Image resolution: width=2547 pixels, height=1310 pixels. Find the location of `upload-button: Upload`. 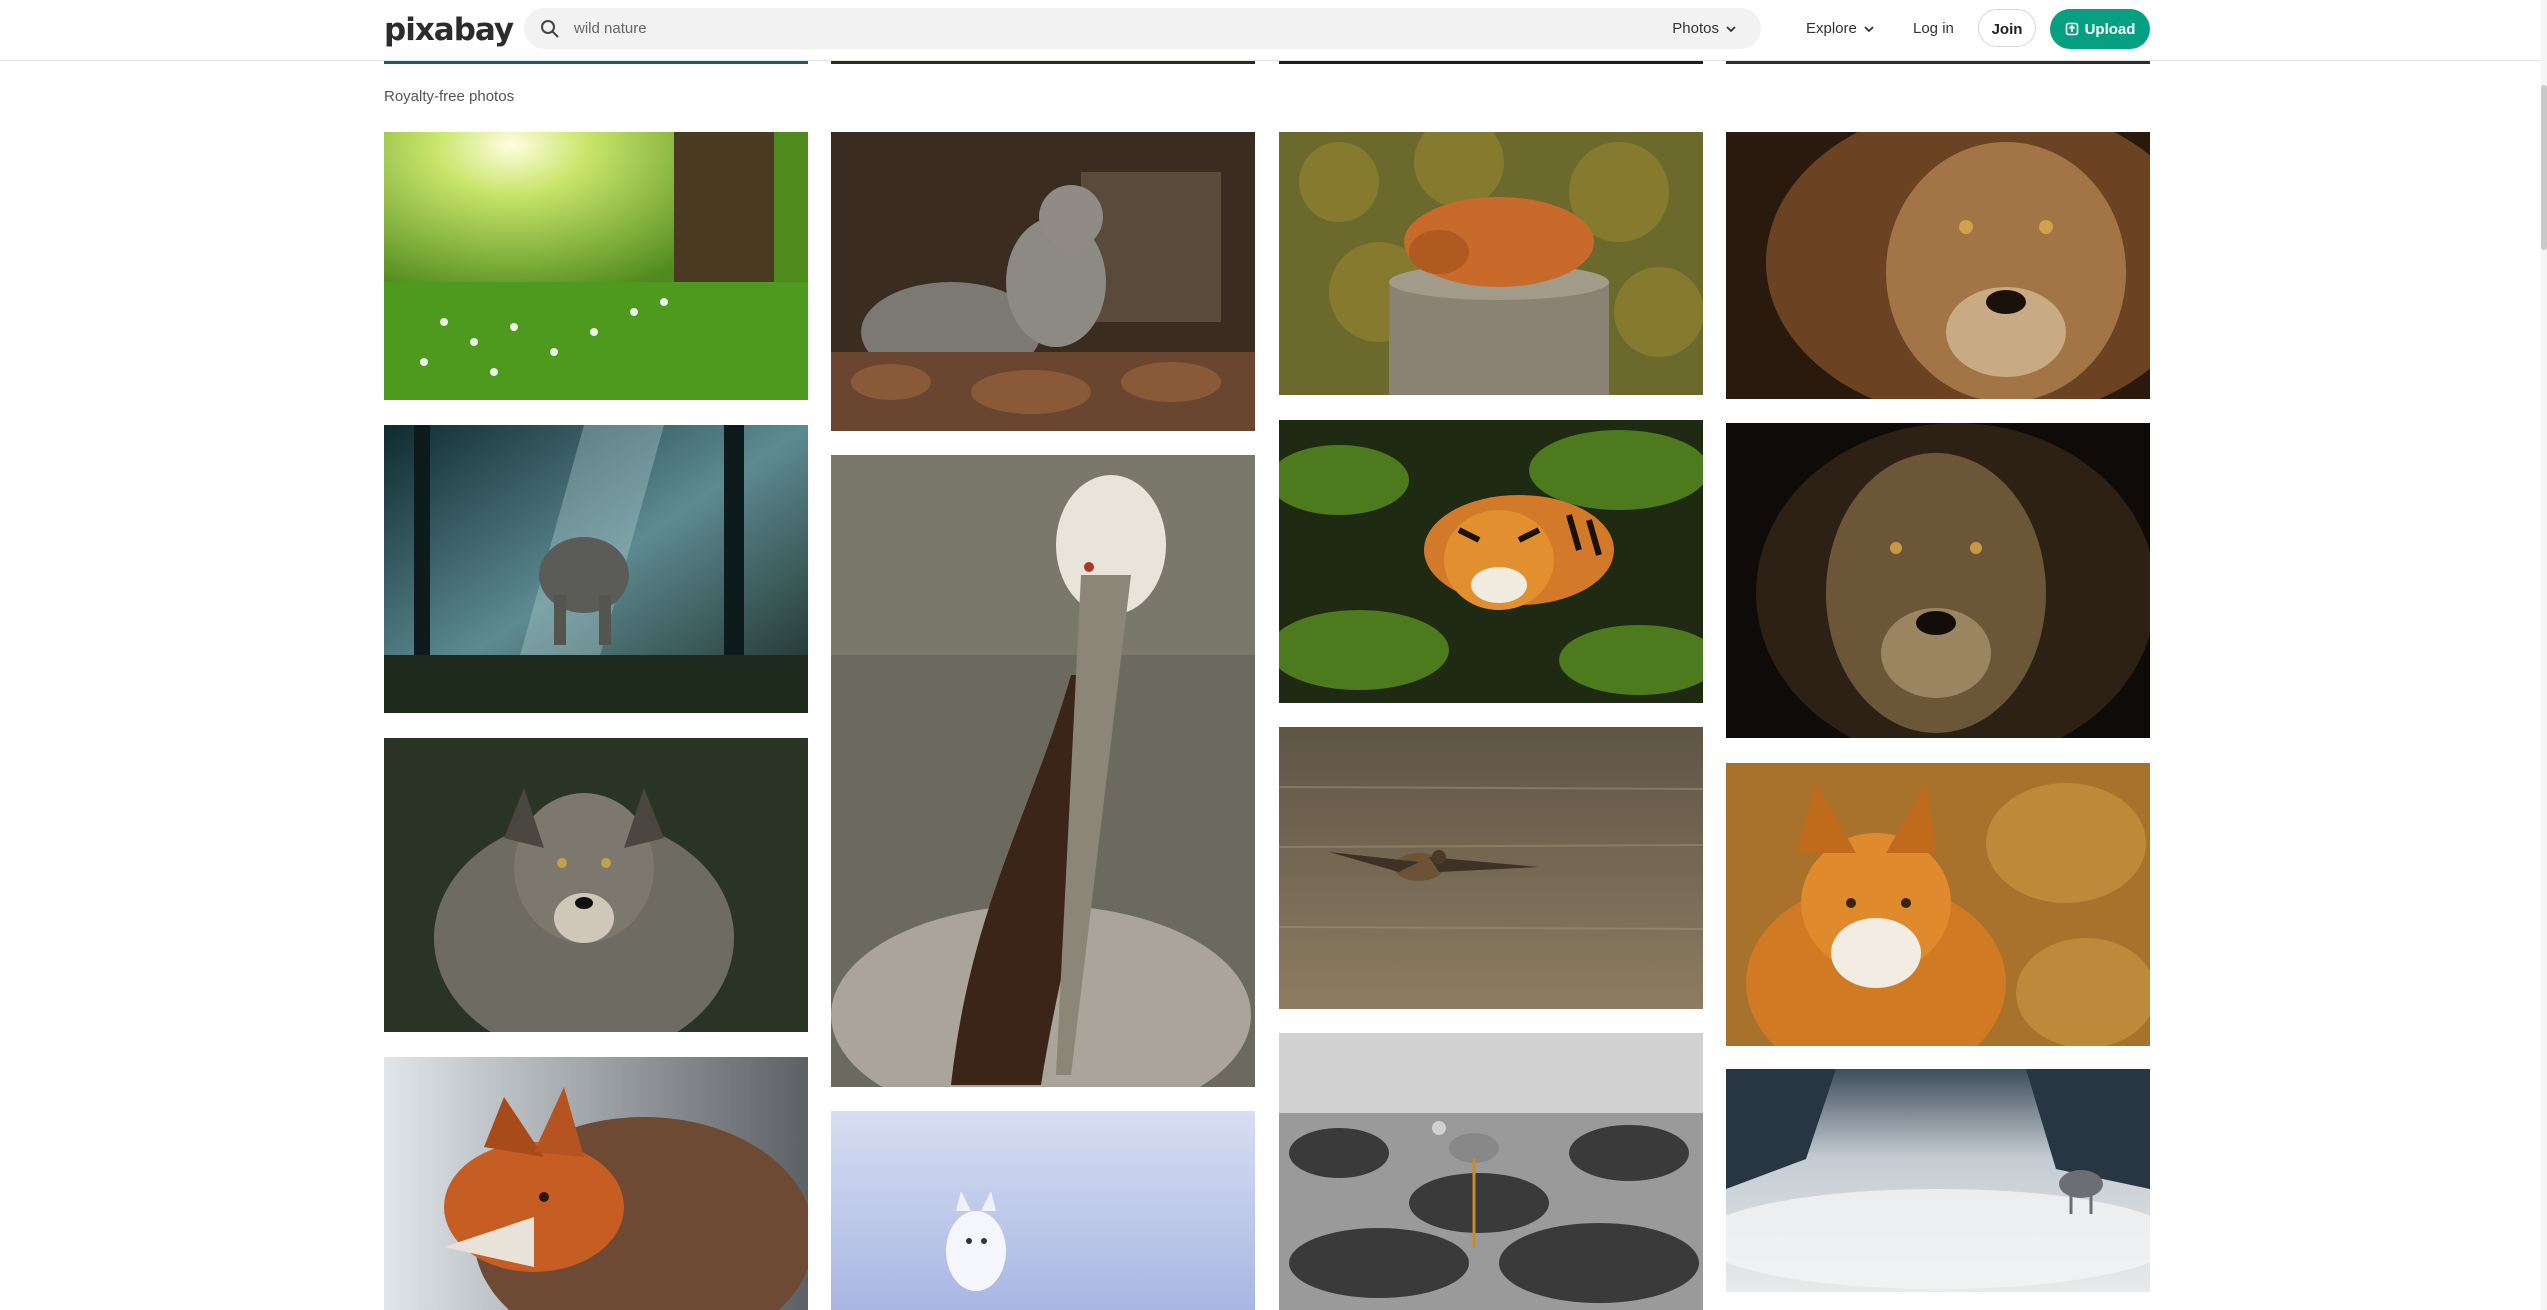

upload-button: Upload is located at coordinates (2100, 29).